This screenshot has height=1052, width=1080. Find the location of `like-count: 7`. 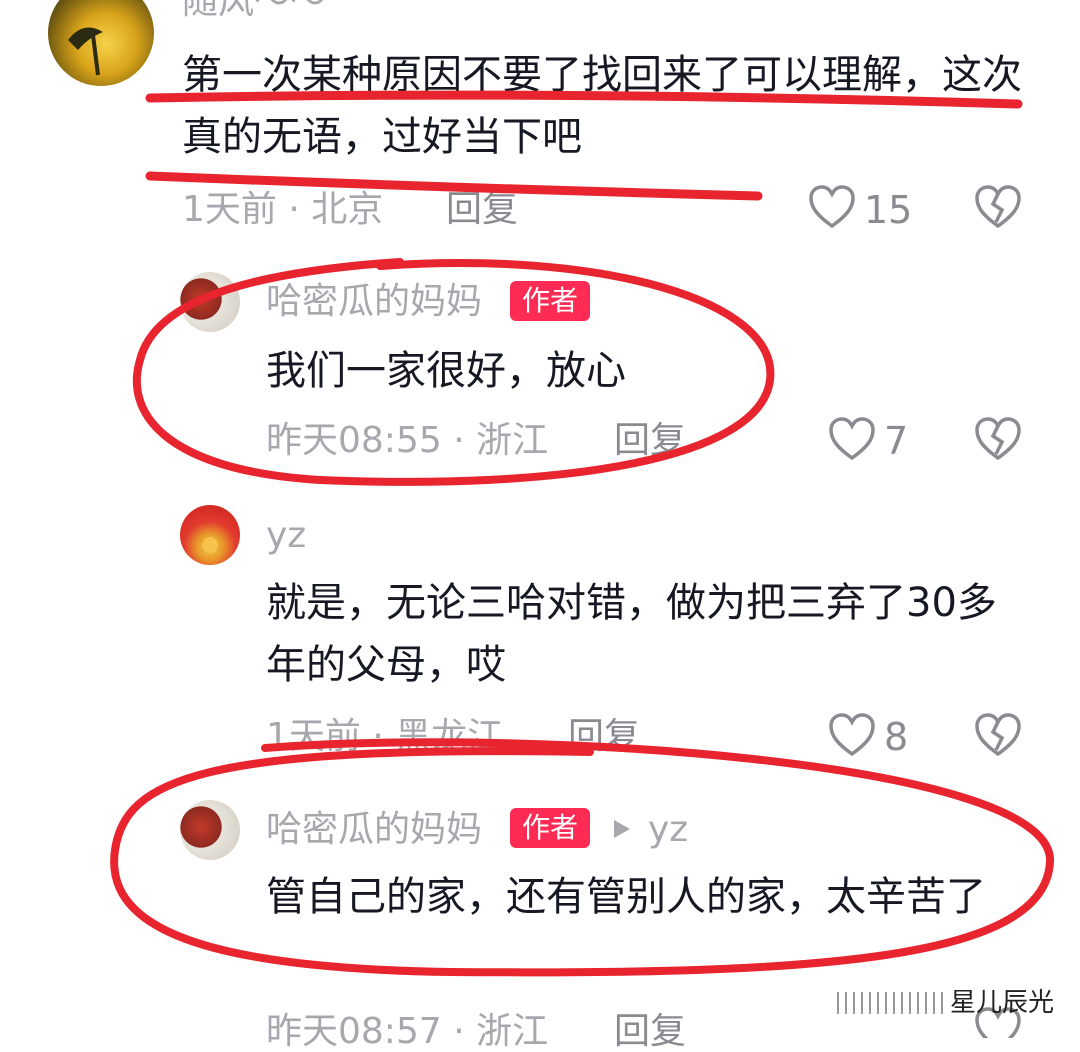

like-count: 7 is located at coordinates (896, 441).